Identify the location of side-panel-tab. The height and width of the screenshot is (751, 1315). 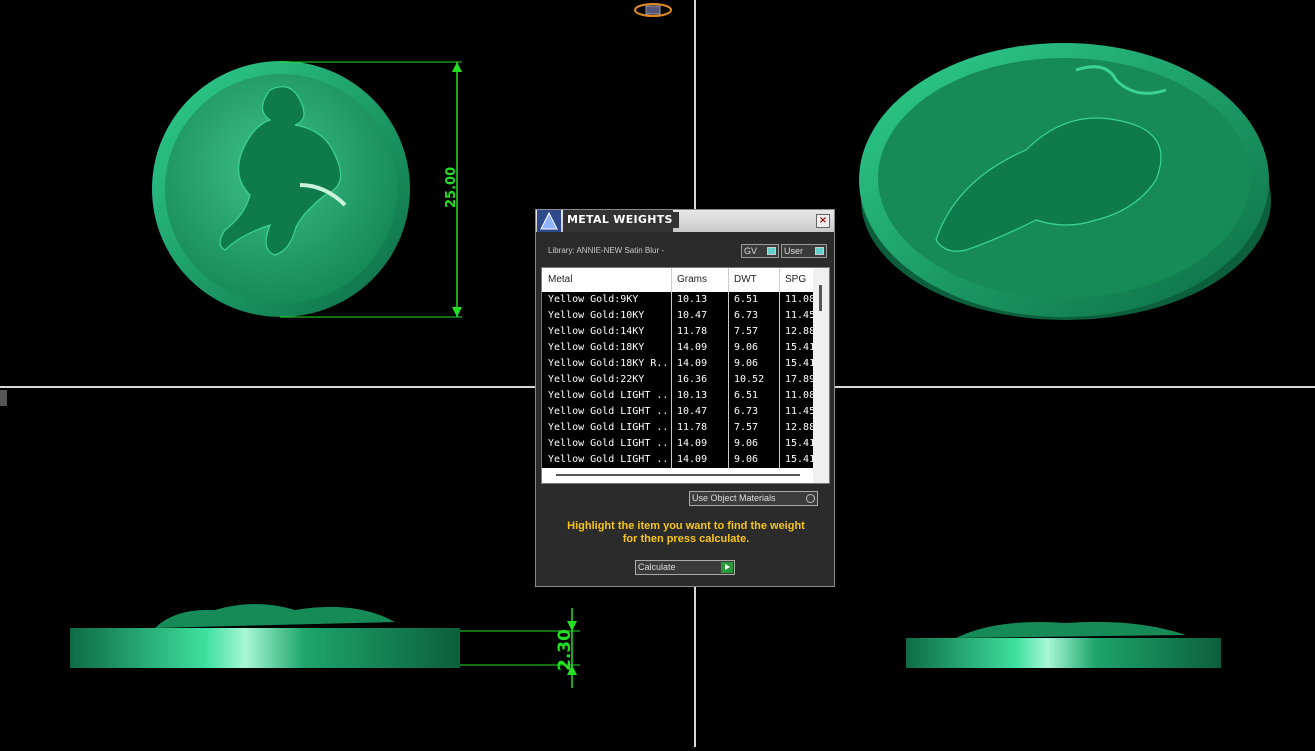
(3, 398).